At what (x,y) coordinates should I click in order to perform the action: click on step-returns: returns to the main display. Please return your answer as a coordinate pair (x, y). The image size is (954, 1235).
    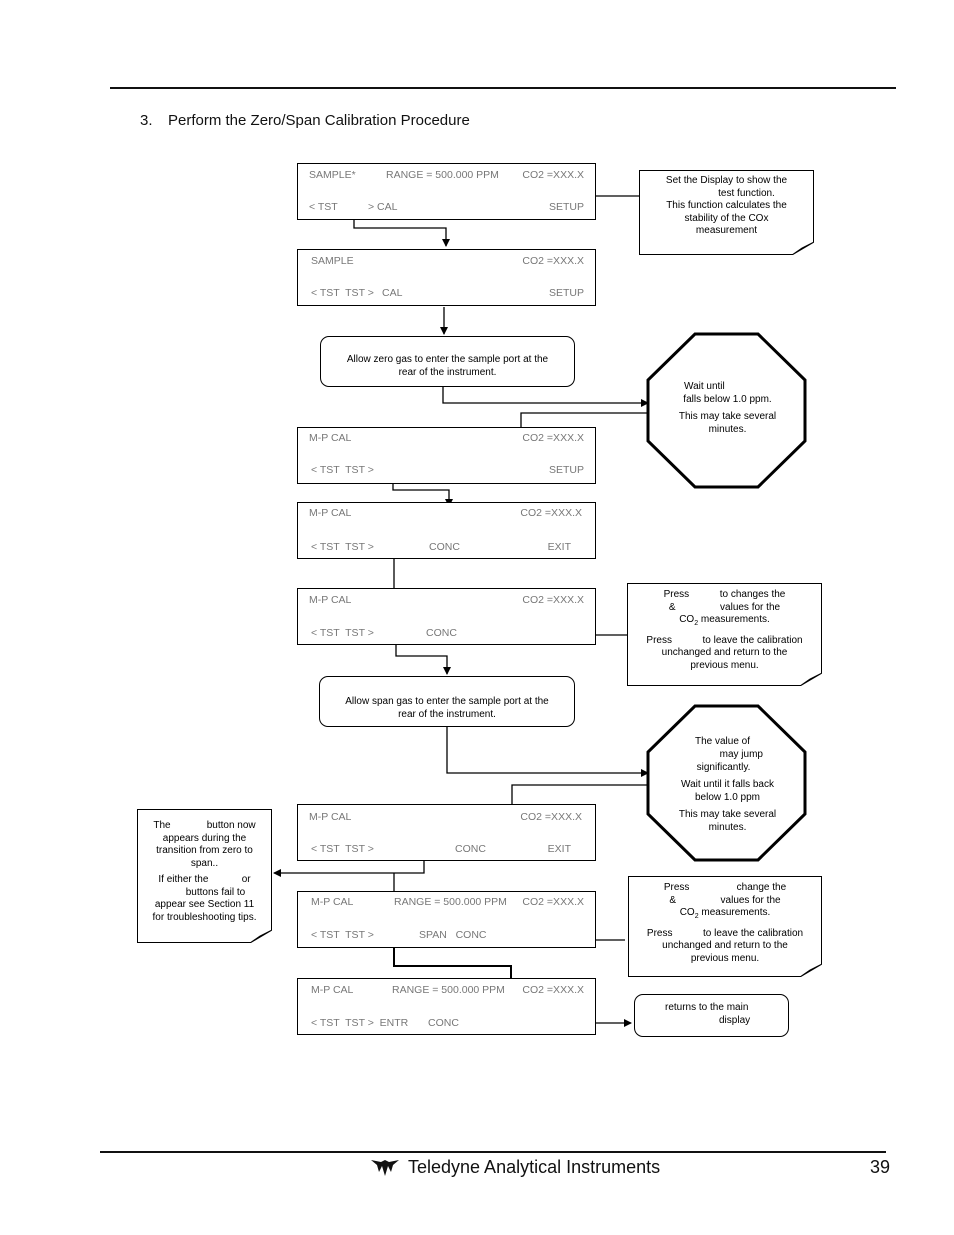
    Looking at the image, I should click on (711, 1015).